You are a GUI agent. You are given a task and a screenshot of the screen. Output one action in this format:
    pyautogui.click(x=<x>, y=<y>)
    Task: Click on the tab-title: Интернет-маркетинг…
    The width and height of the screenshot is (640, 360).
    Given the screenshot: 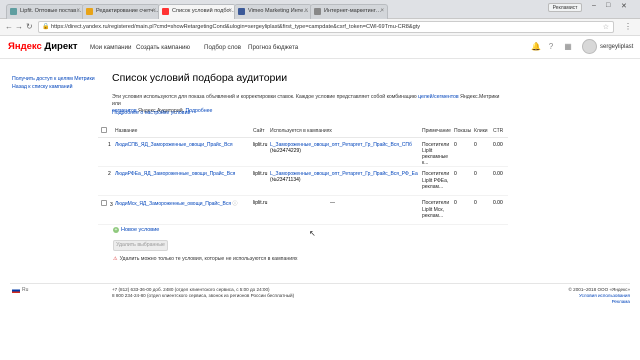 What is the action you would take?
    pyautogui.click(x=353, y=11)
    